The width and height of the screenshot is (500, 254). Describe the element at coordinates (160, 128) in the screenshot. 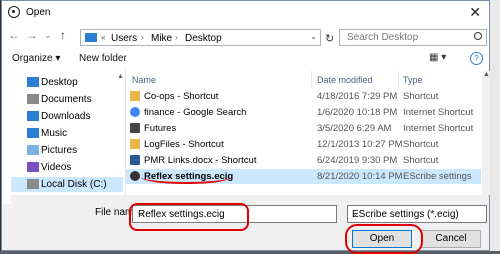

I see `file-name: Futures` at that location.